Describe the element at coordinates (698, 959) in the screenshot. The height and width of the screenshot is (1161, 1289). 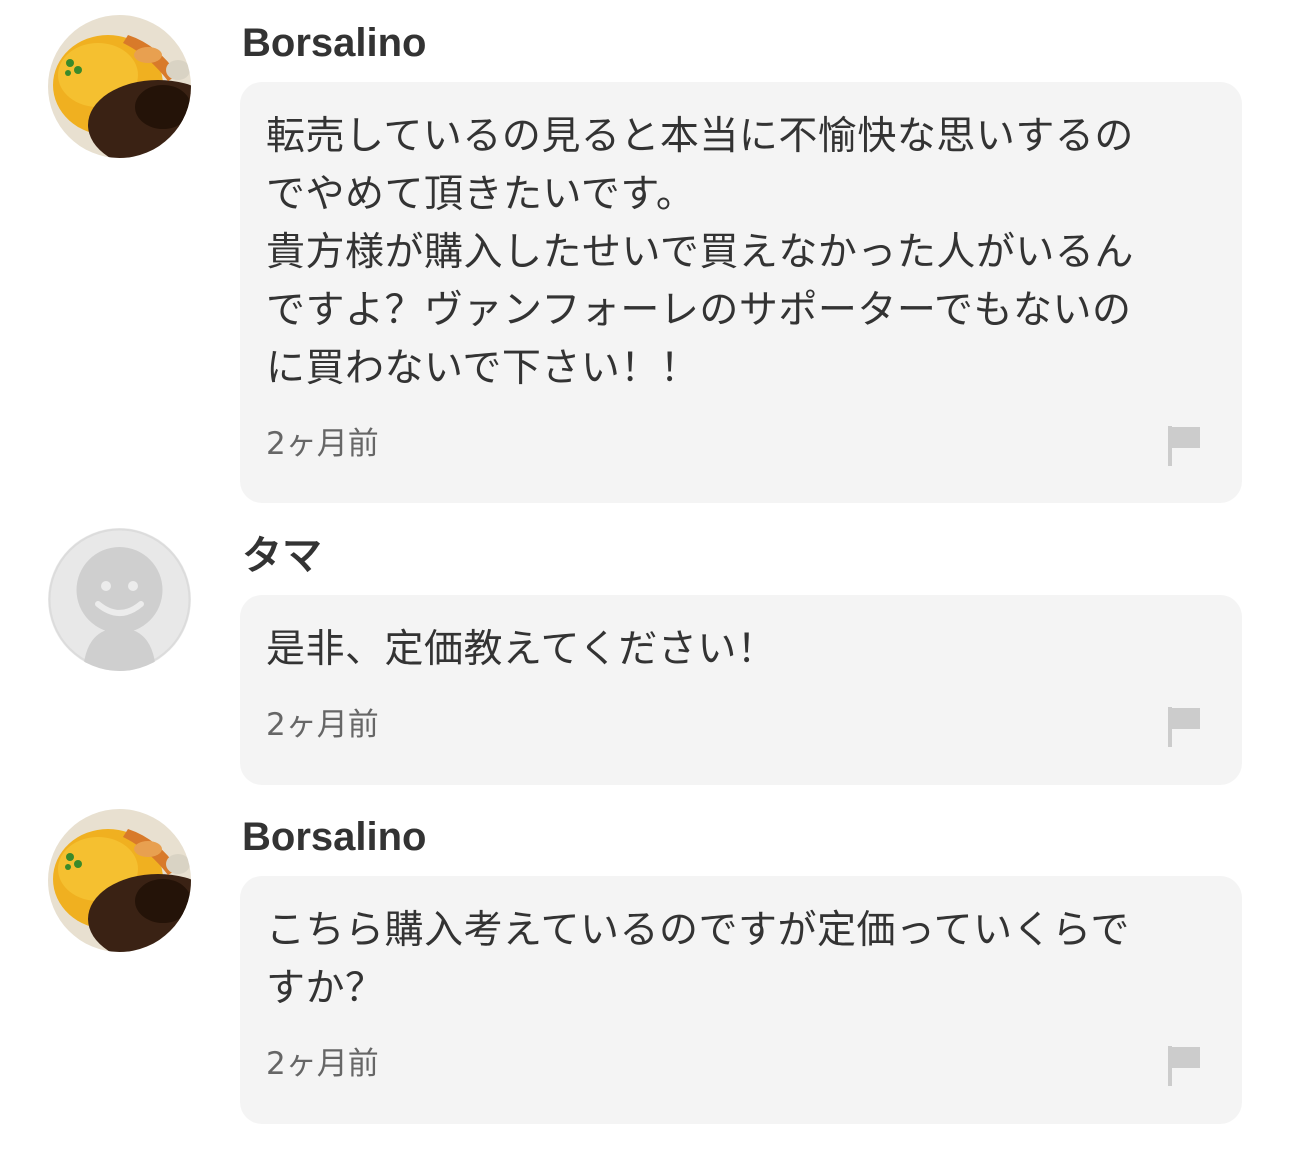
I see `comment-text: こちら購入考えているのですが定価っていくらで すか？` at that location.